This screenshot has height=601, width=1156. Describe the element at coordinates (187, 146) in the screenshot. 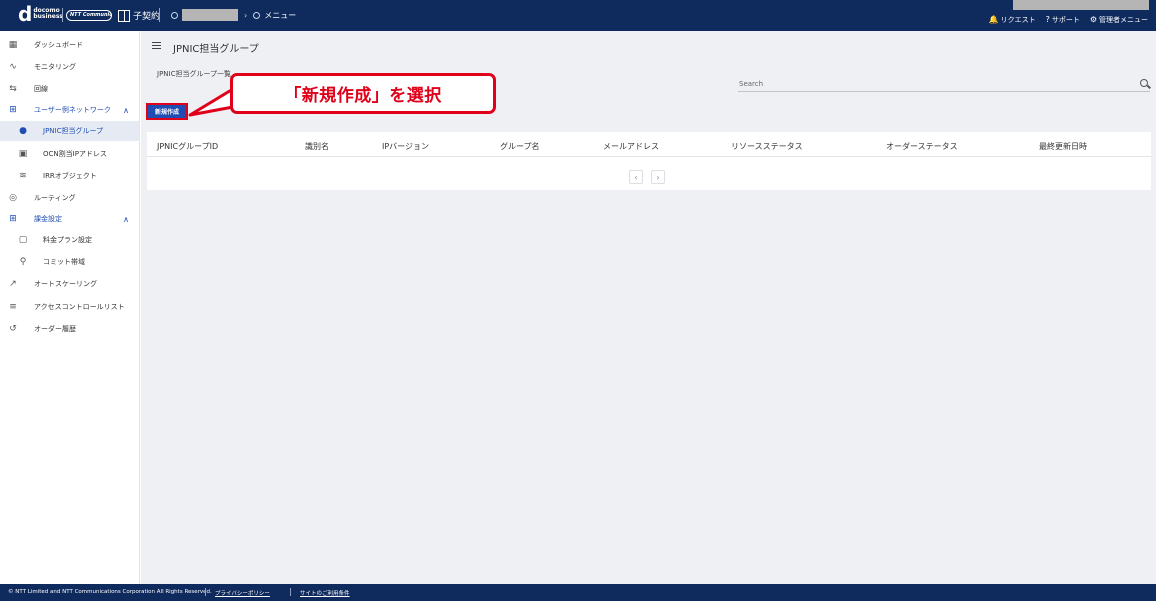

I see `column-header-group-id: JPNICグループID` at that location.